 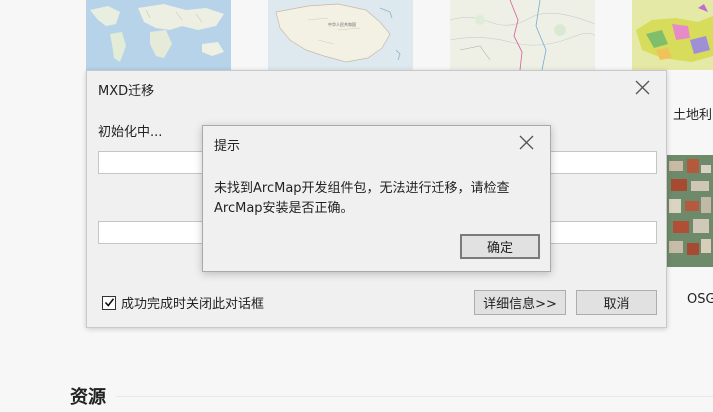 I want to click on message-box-close-button, so click(x=526, y=144).